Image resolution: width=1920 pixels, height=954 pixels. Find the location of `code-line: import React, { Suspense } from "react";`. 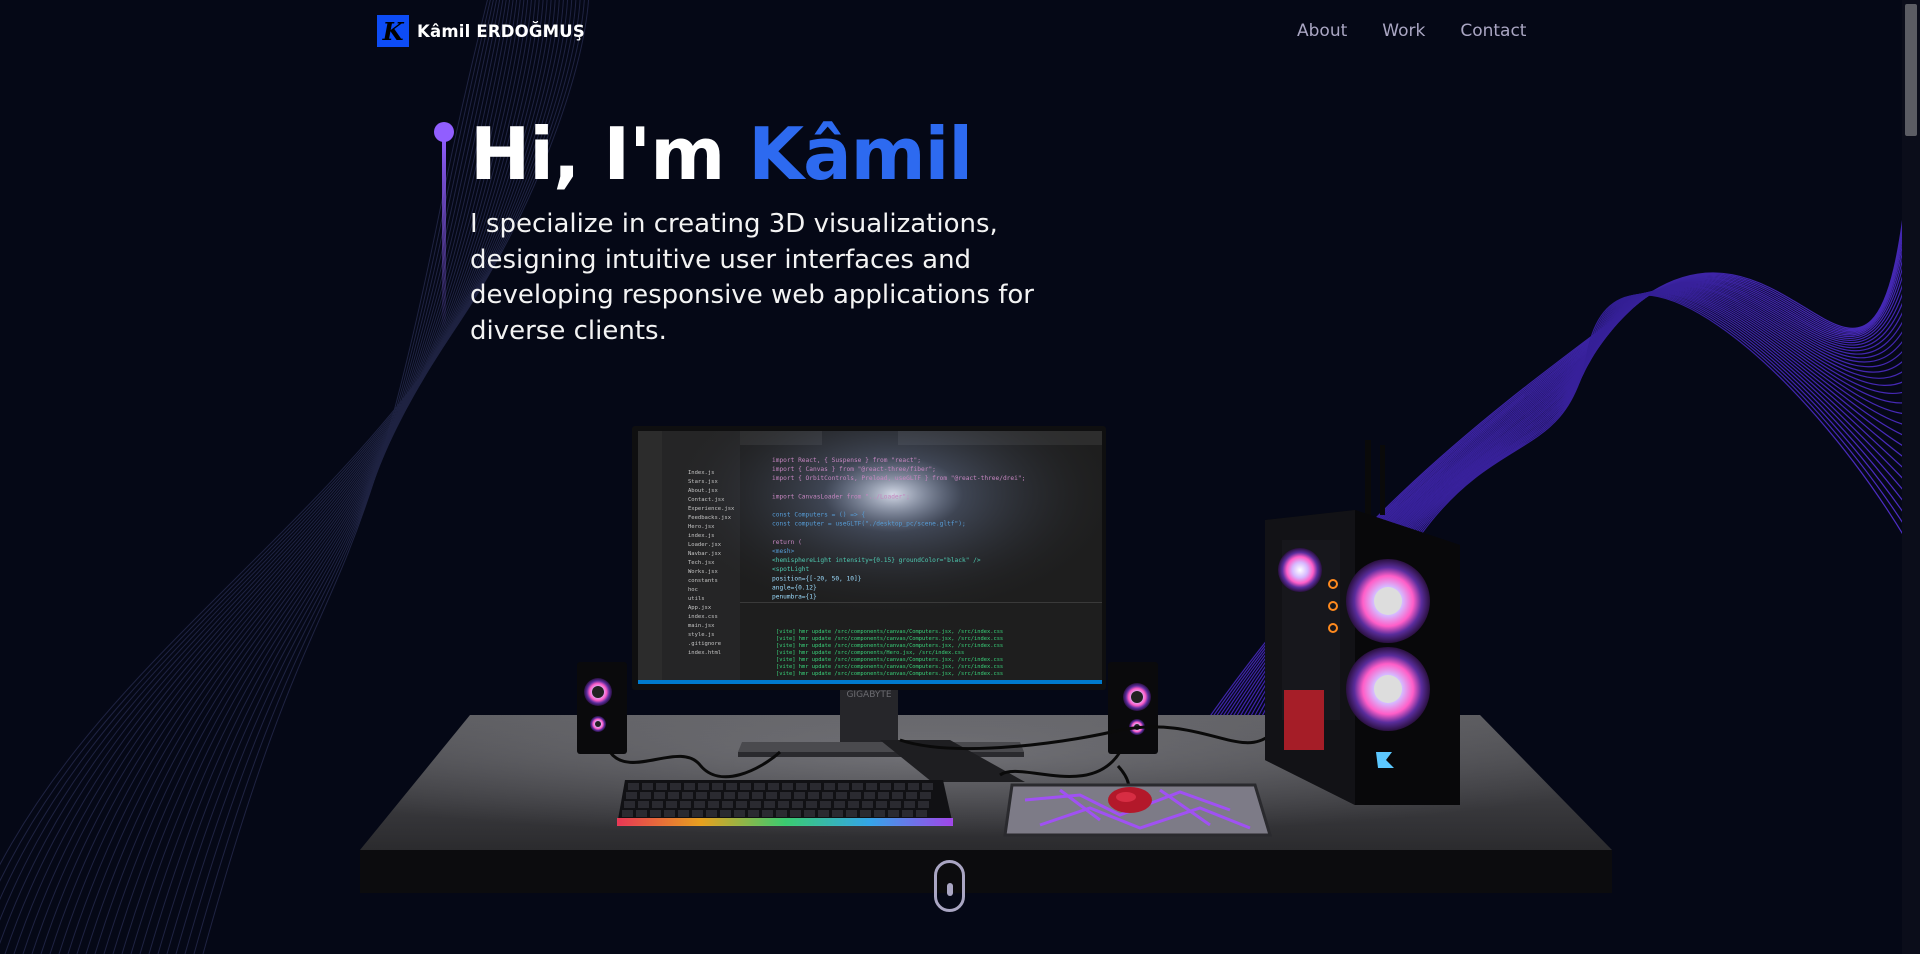

code-line: import React, { Suspense } from "react"; is located at coordinates (846, 460).